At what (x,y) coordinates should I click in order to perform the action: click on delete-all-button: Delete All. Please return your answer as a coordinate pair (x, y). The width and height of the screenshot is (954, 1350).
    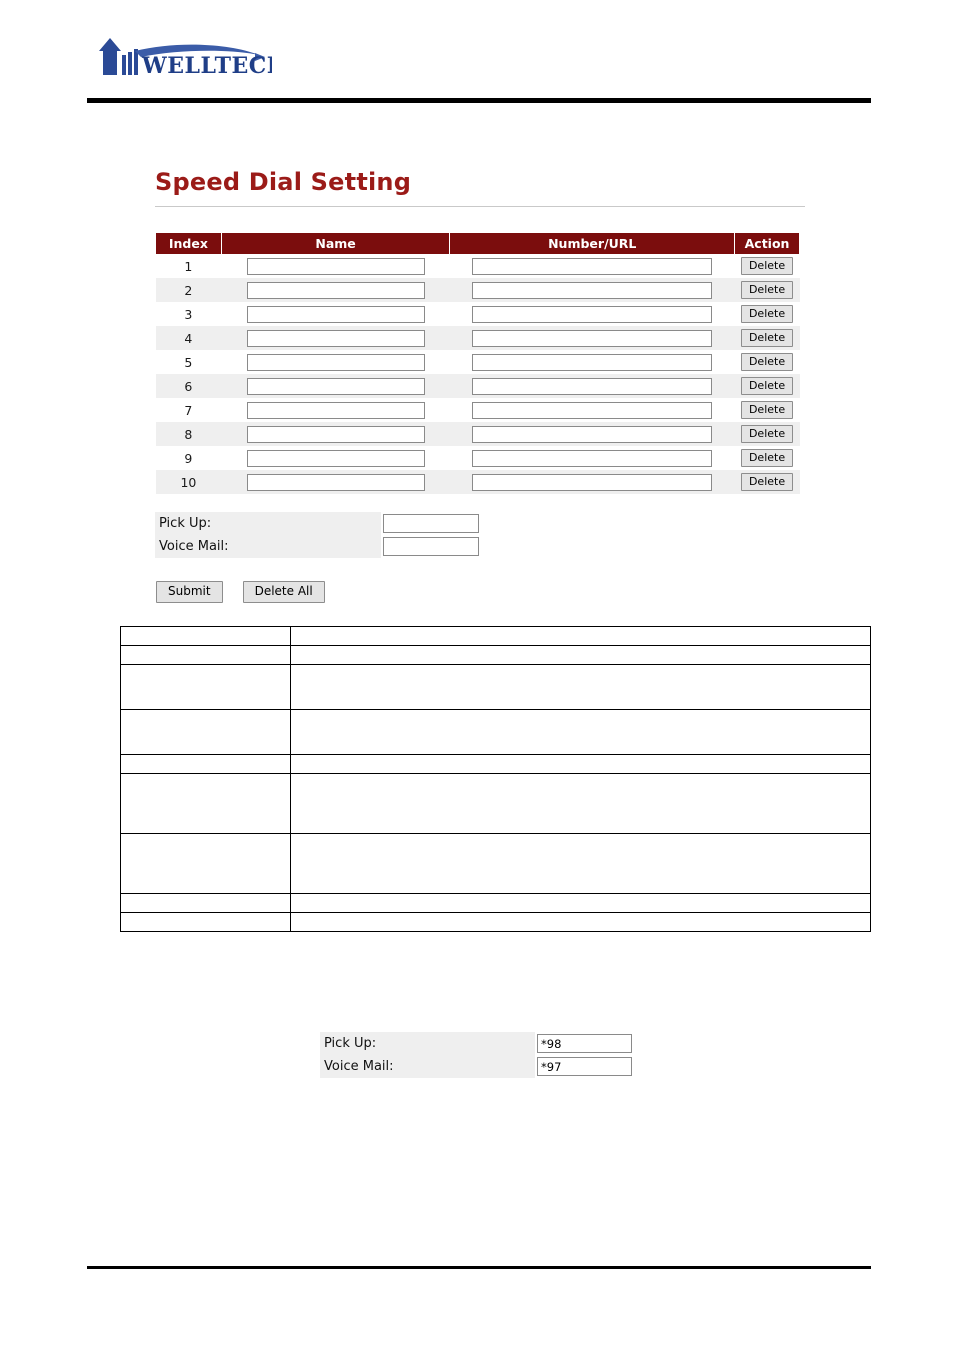
    Looking at the image, I should click on (283, 592).